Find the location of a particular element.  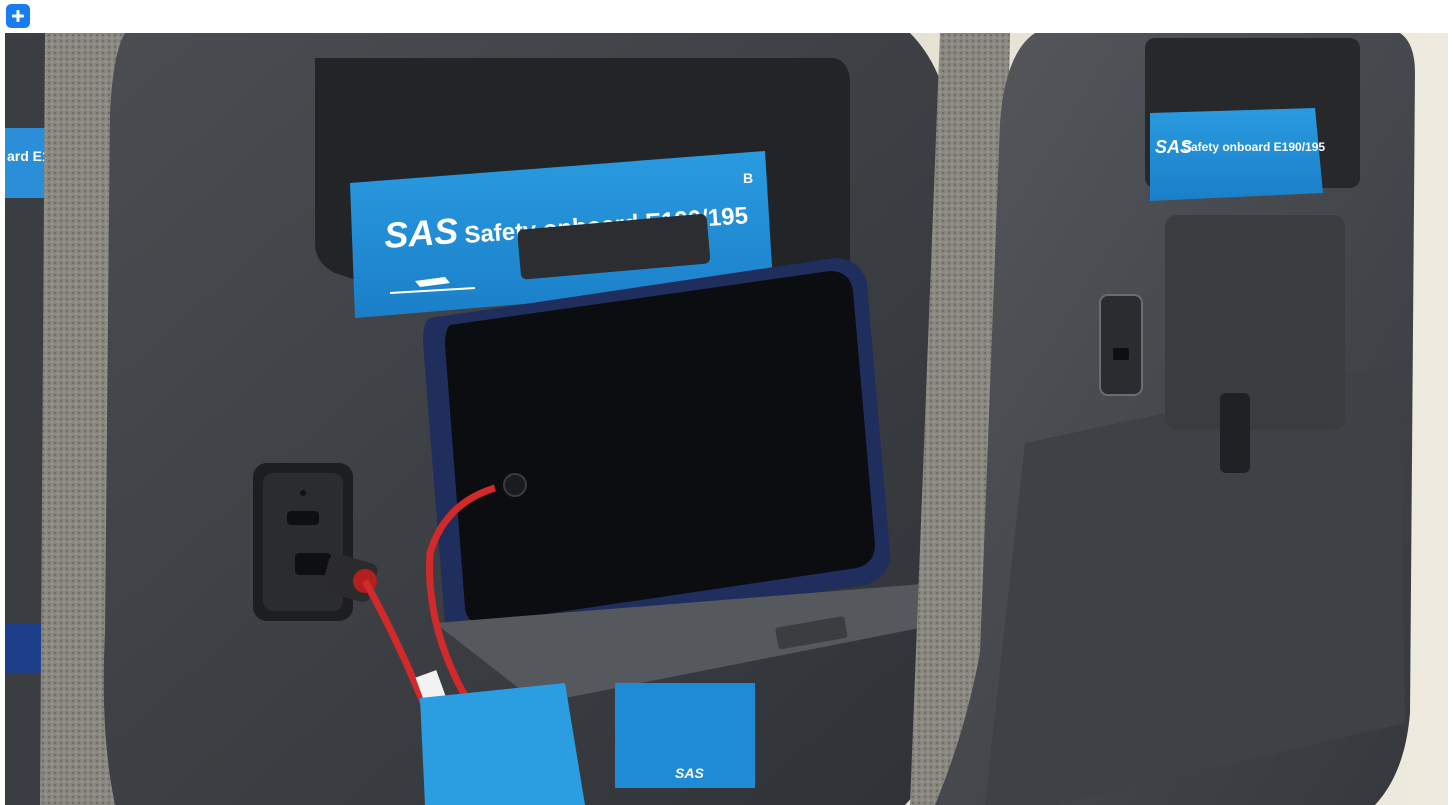

sas-logo-left: SAS is located at coordinates (421, 233).